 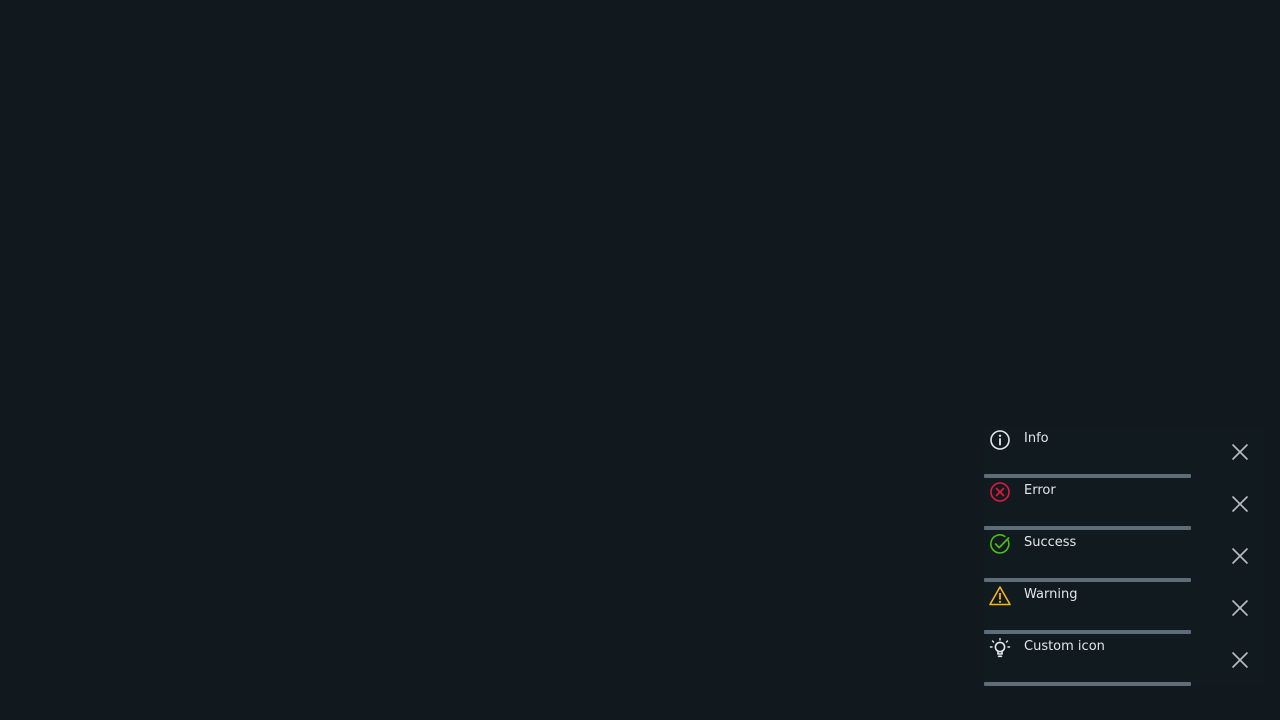 What do you see at coordinates (1040, 490) in the screenshot?
I see `toast-message: Error` at bounding box center [1040, 490].